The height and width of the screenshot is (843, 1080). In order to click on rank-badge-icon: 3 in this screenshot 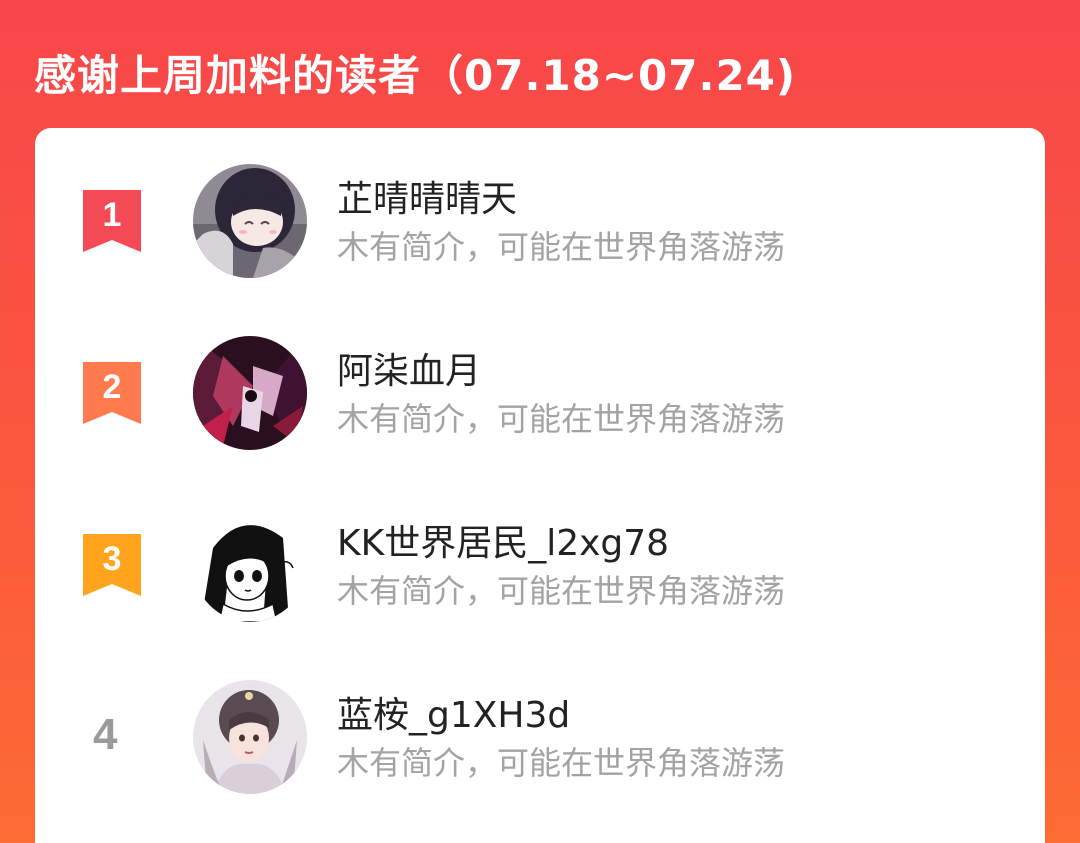, I will do `click(112, 565)`.